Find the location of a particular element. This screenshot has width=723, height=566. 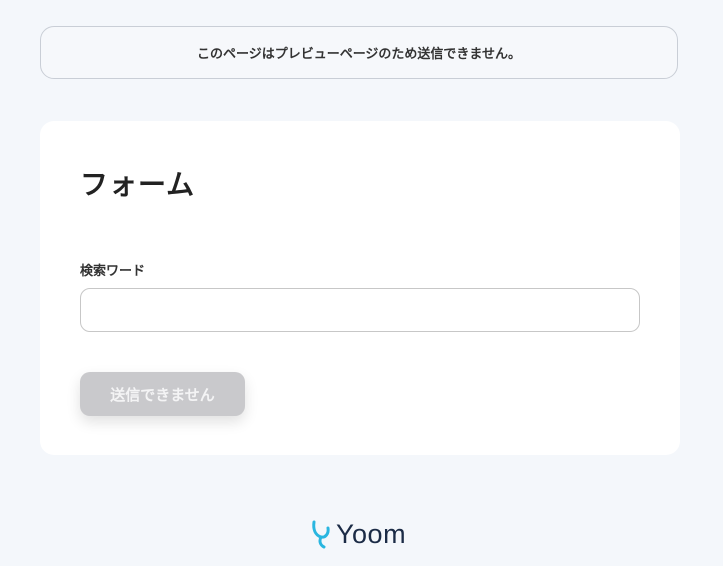

submit-button: 送信できません is located at coordinates (162, 394).